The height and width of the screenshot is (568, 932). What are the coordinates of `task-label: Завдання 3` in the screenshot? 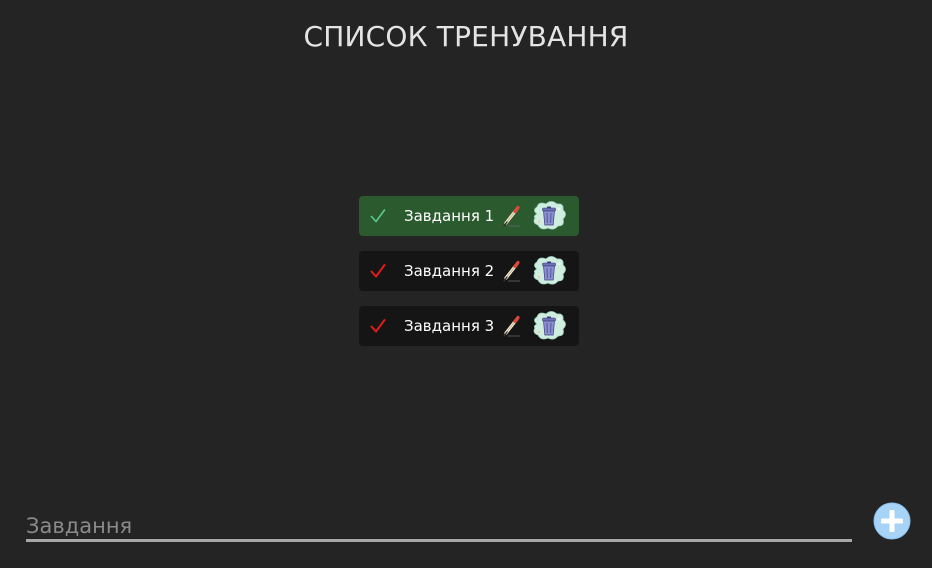 It's located at (449, 326).